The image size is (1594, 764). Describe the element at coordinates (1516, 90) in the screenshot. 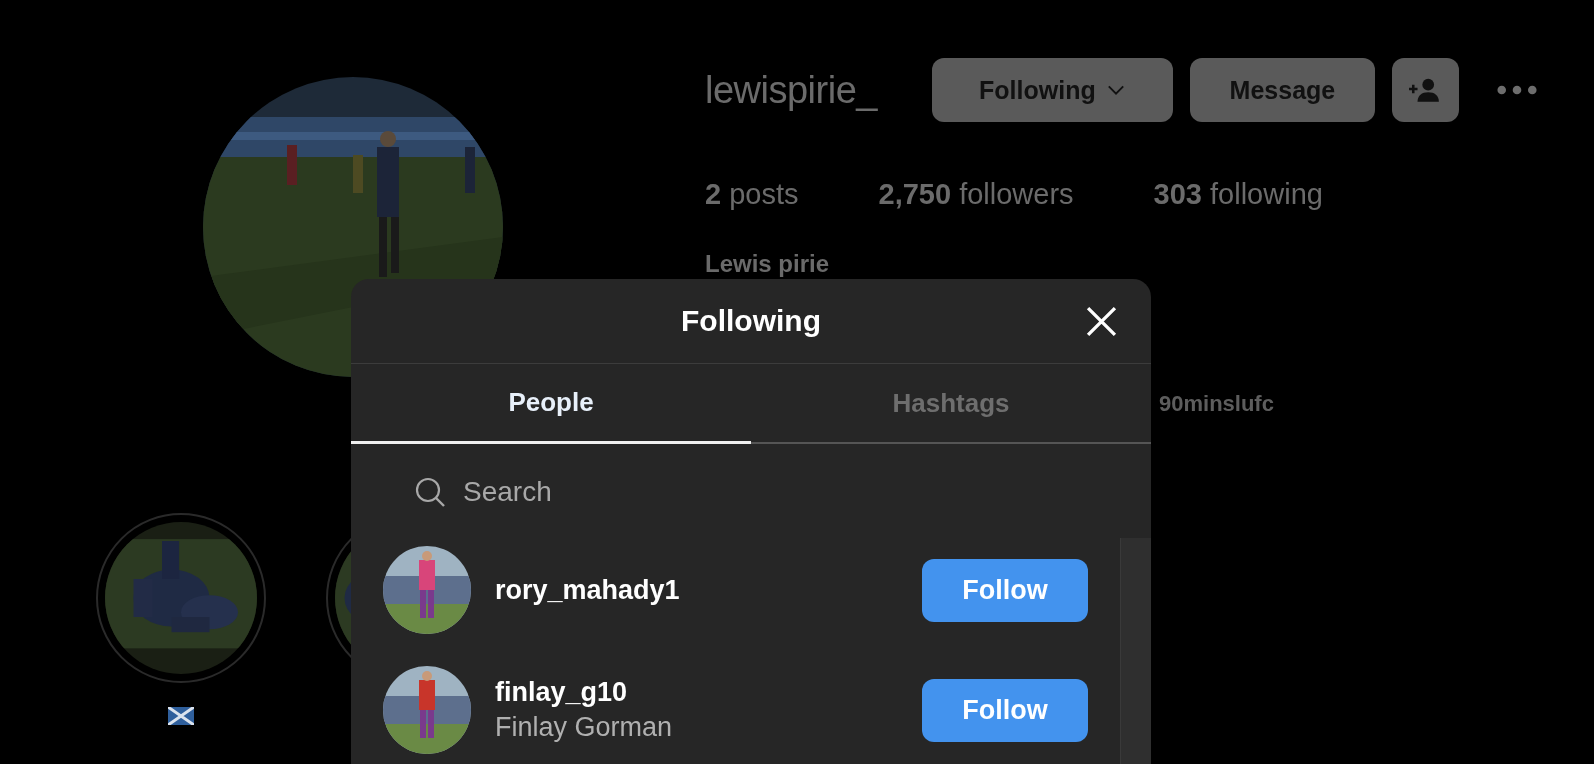

I see `more-options-icon` at that location.